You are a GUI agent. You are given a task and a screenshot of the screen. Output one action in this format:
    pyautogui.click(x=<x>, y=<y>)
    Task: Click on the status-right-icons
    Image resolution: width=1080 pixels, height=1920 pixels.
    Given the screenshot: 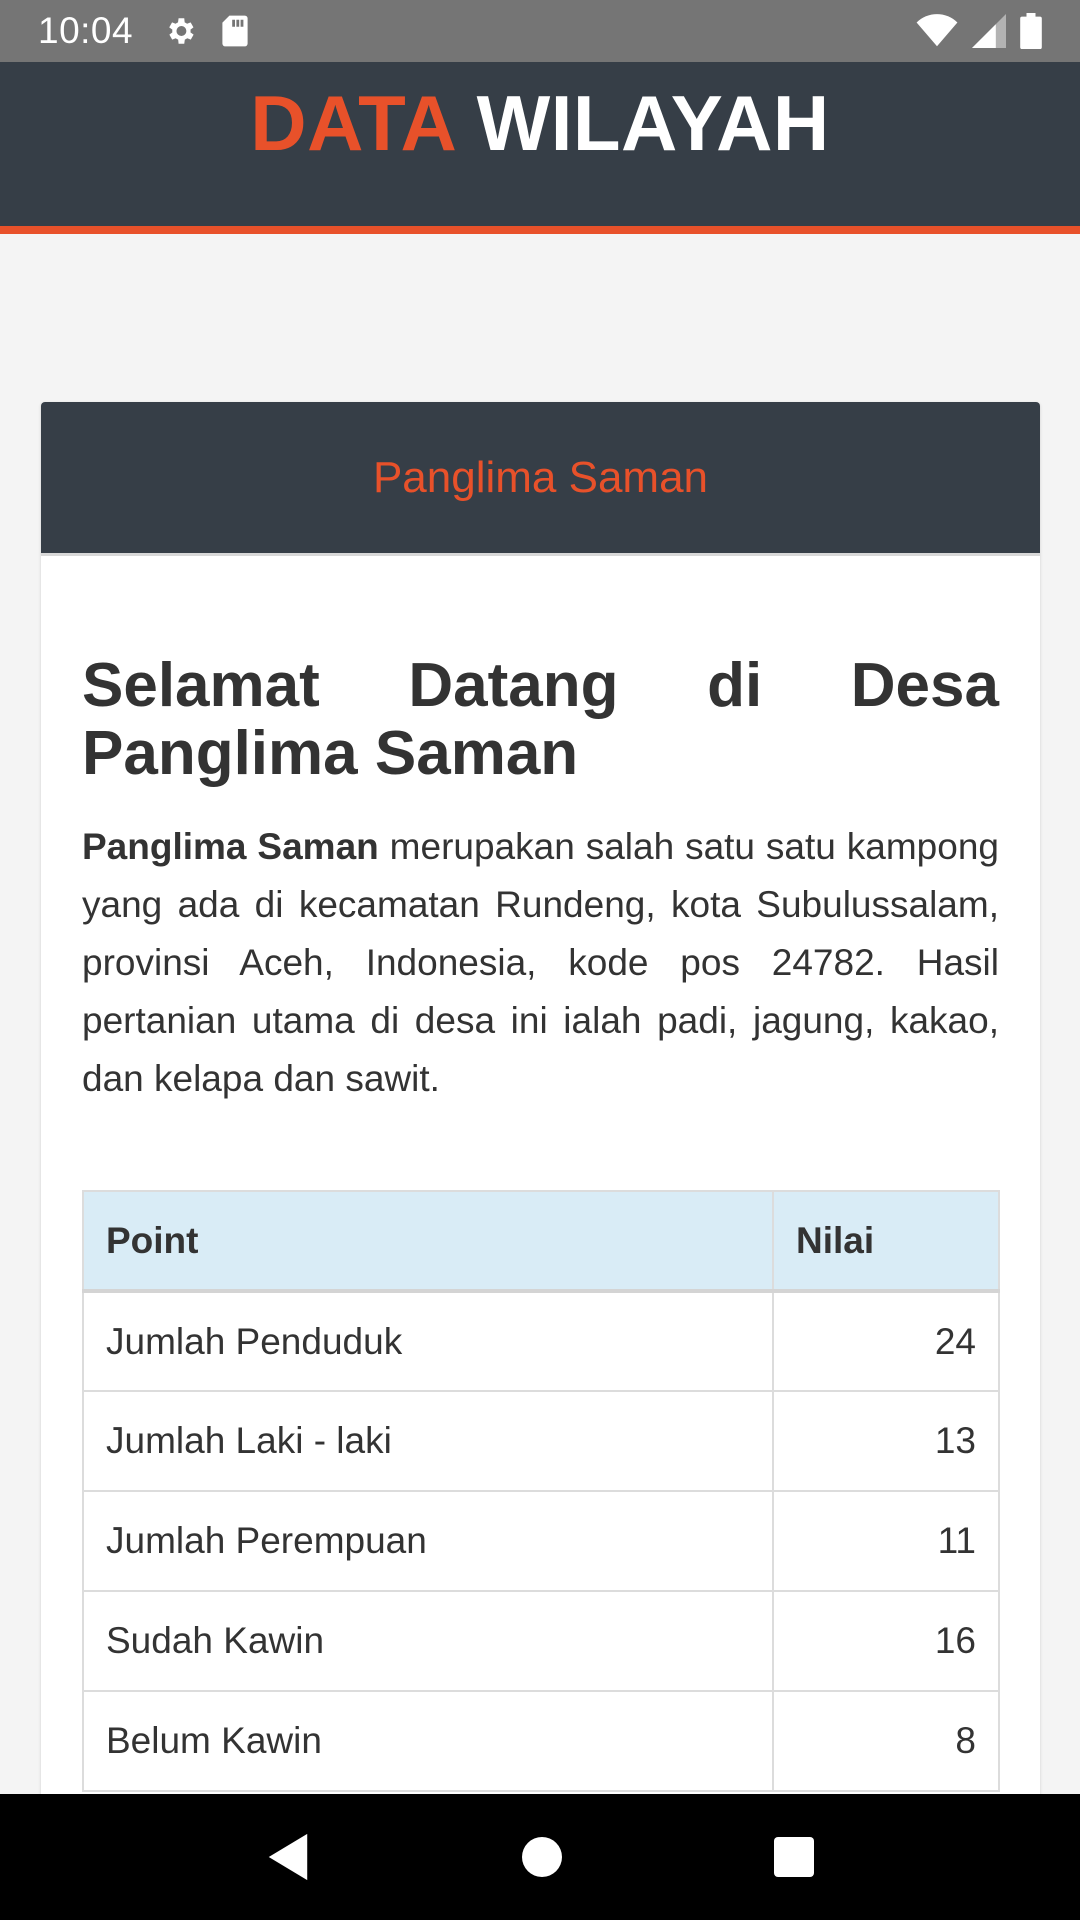 What is the action you would take?
    pyautogui.click(x=979, y=31)
    